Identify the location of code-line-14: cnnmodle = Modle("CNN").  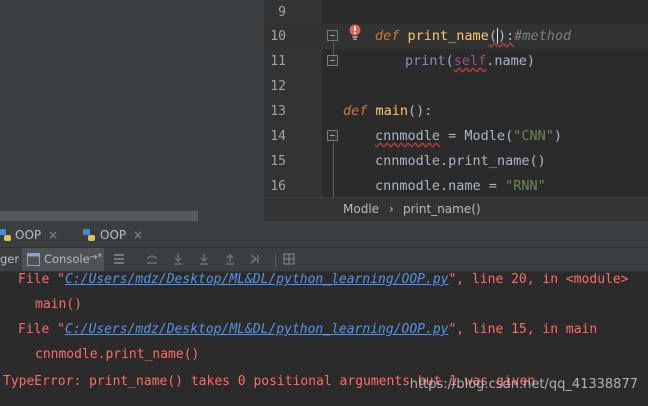
(324, 136).